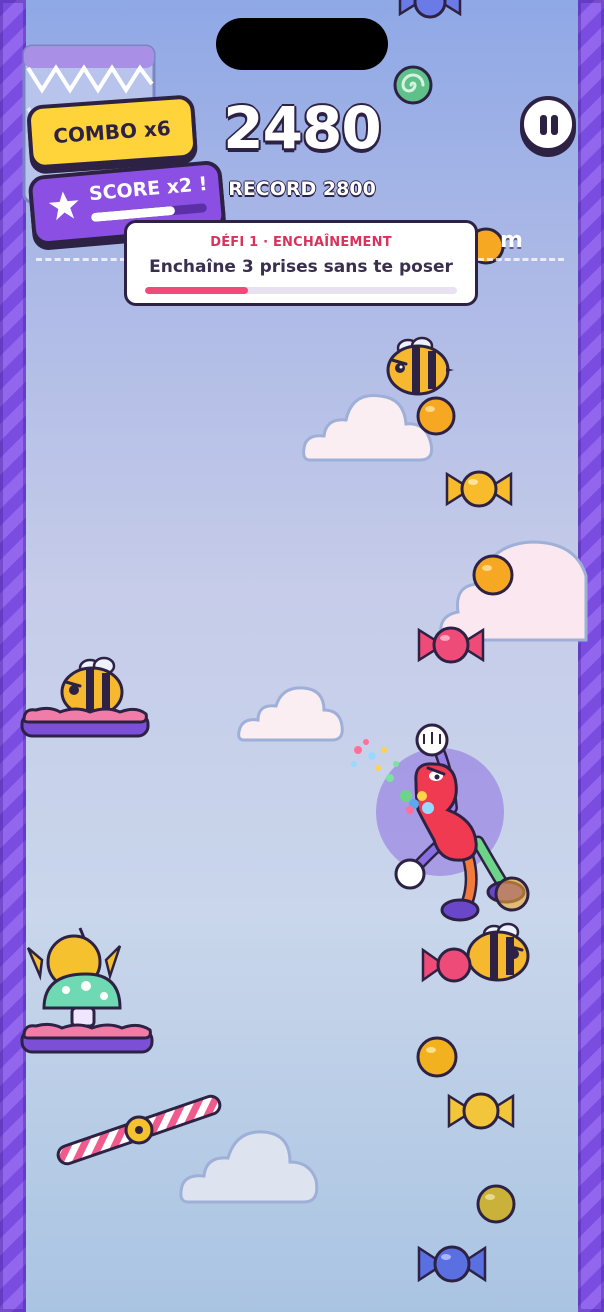 The image size is (604, 1312). I want to click on cloud, so click(290, 714).